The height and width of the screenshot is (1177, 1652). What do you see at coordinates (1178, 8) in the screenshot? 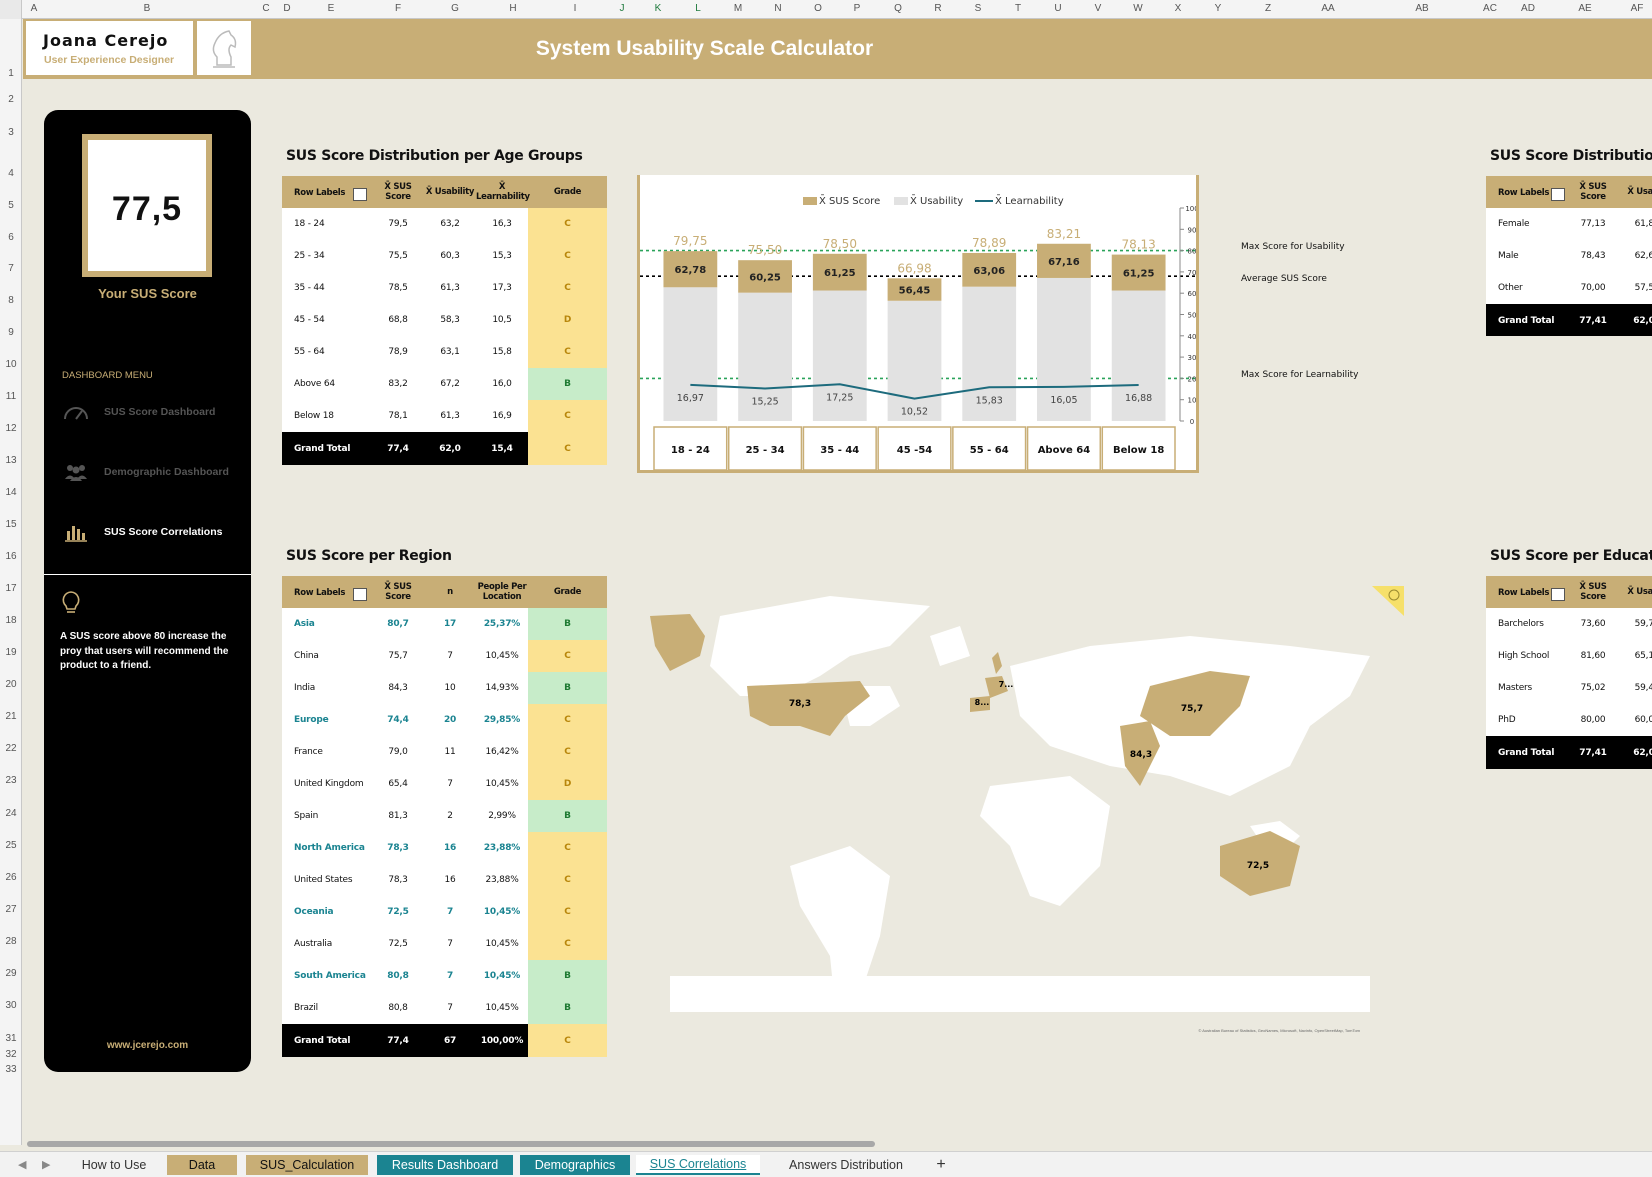
I see `column-letter: X` at bounding box center [1178, 8].